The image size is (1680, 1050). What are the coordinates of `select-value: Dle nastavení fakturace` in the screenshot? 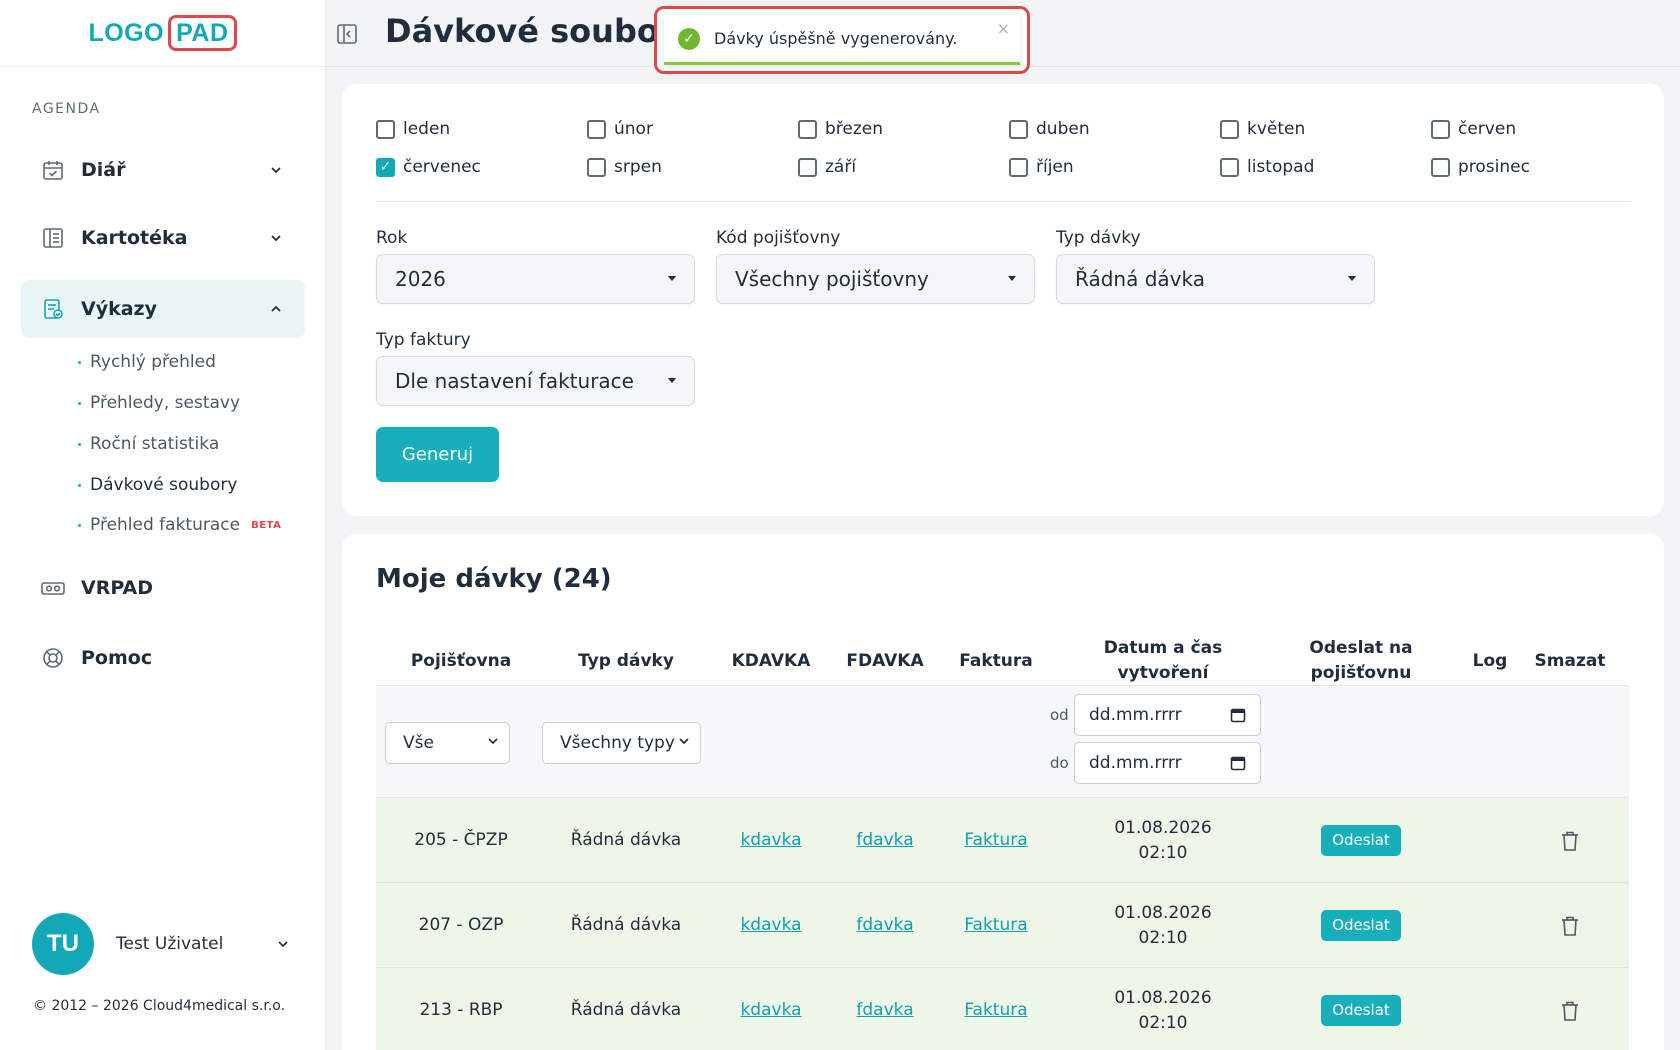 It's located at (514, 381).